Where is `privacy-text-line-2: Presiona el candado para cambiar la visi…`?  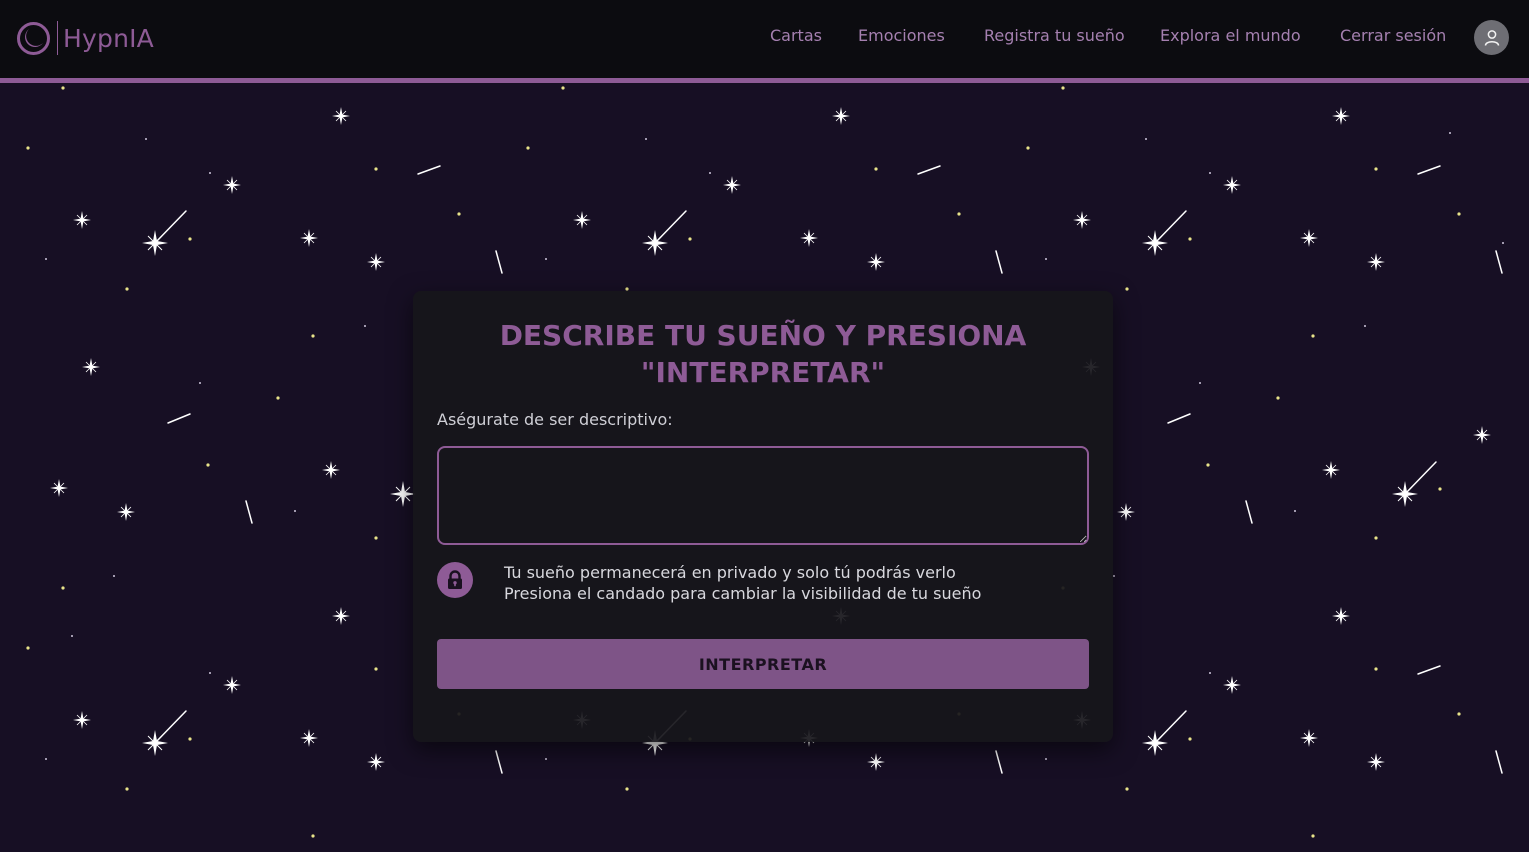
privacy-text-line-2: Presiona el candado para cambiar la visi… is located at coordinates (743, 593).